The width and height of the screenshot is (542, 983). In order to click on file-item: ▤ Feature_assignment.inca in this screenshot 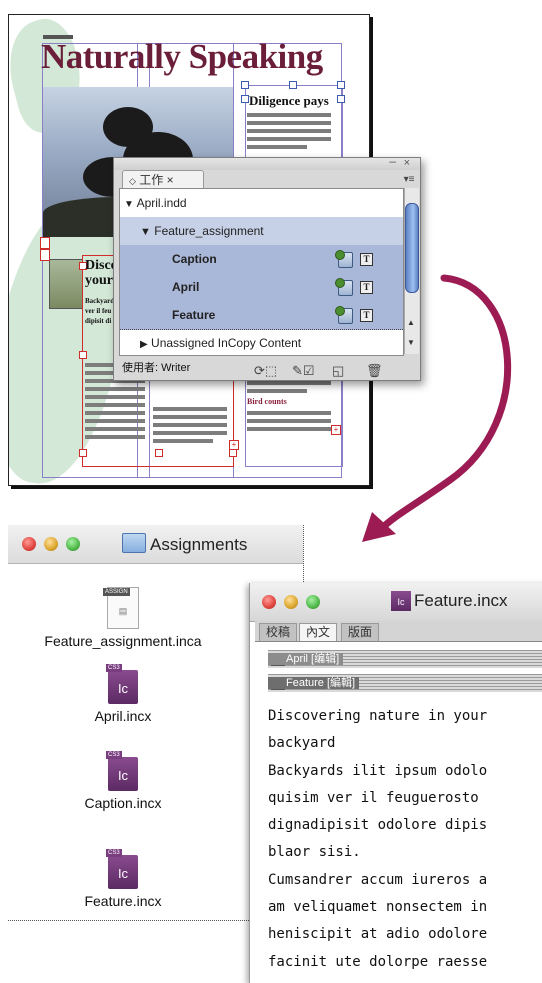, I will do `click(123, 618)`.